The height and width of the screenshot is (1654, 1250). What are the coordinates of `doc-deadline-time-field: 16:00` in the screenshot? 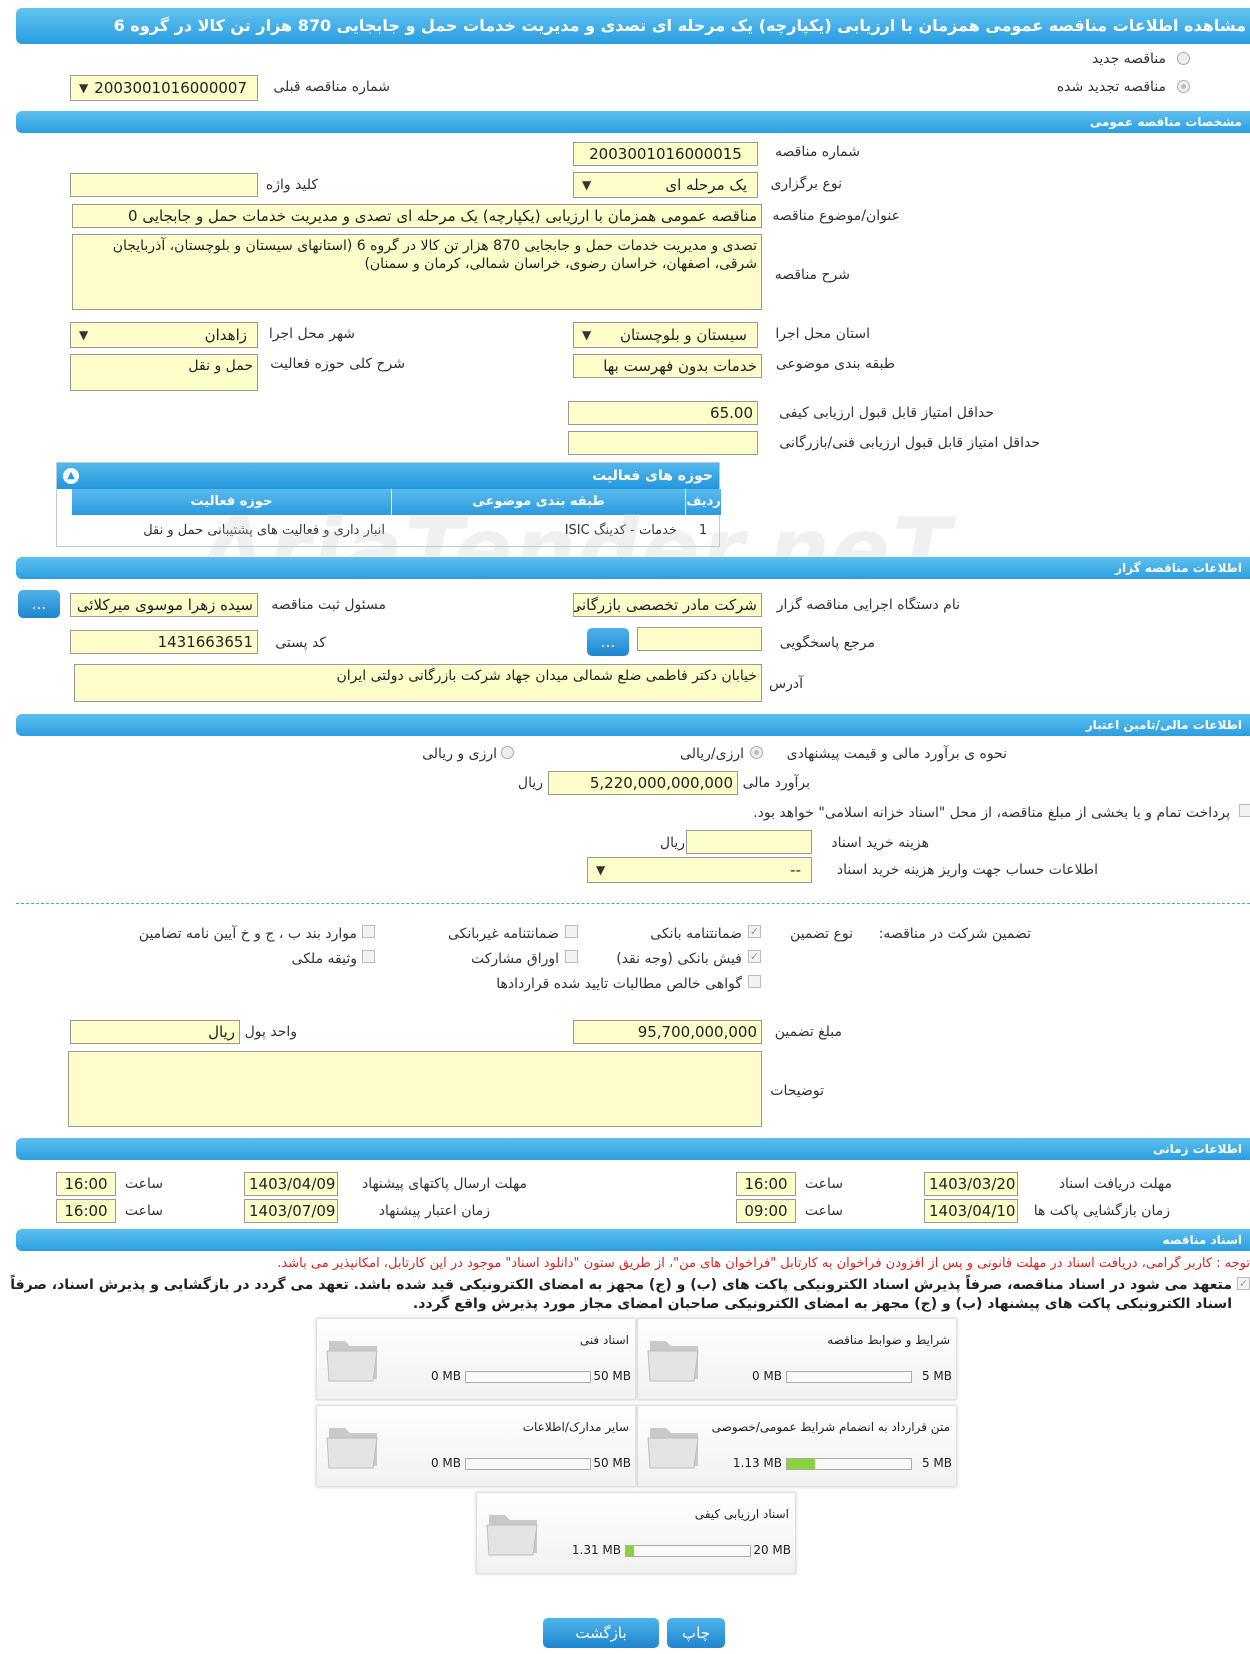 It's located at (766, 1184).